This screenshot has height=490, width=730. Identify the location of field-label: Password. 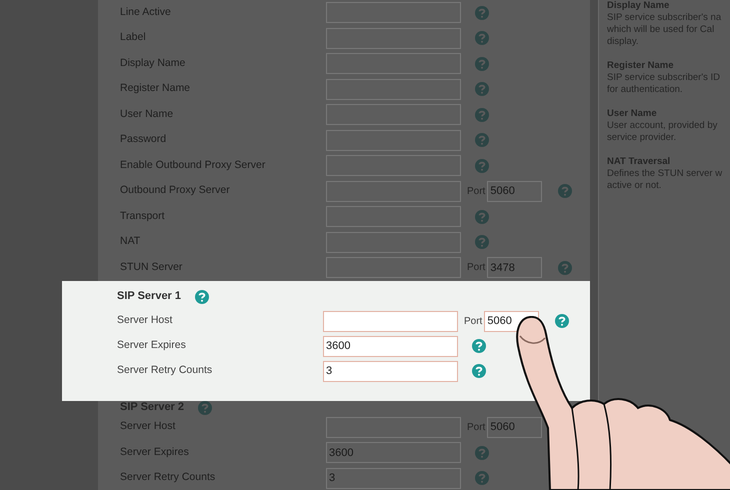
(144, 140).